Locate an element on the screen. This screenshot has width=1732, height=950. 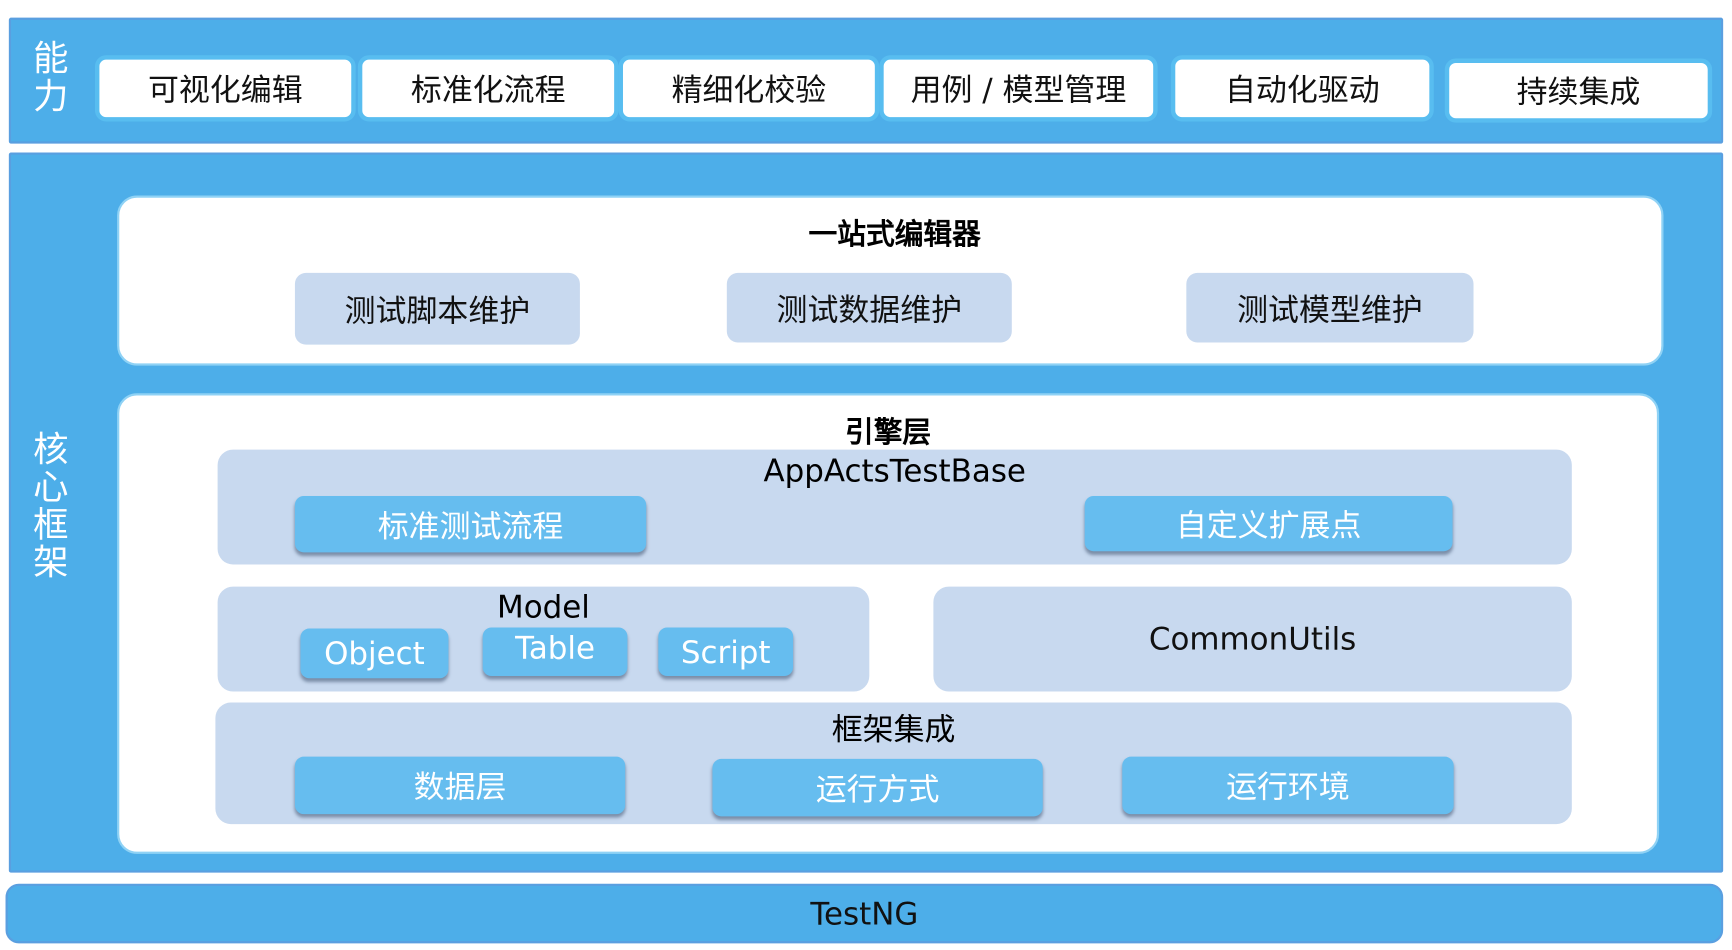
custom-extension-point: 自定义扩展点 is located at coordinates (1268, 523).